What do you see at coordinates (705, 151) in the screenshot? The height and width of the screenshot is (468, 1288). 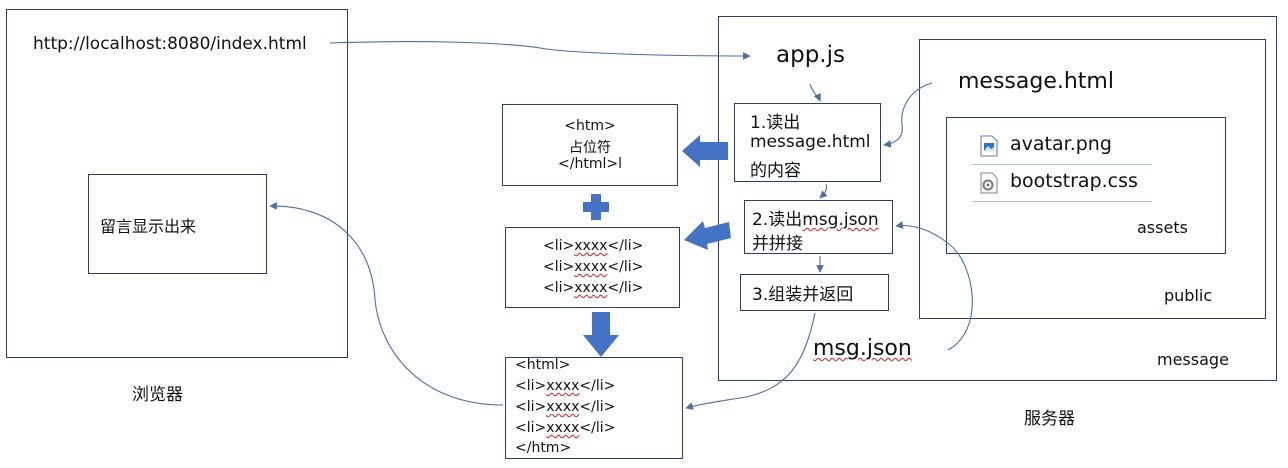 I see `arrow-to-template` at bounding box center [705, 151].